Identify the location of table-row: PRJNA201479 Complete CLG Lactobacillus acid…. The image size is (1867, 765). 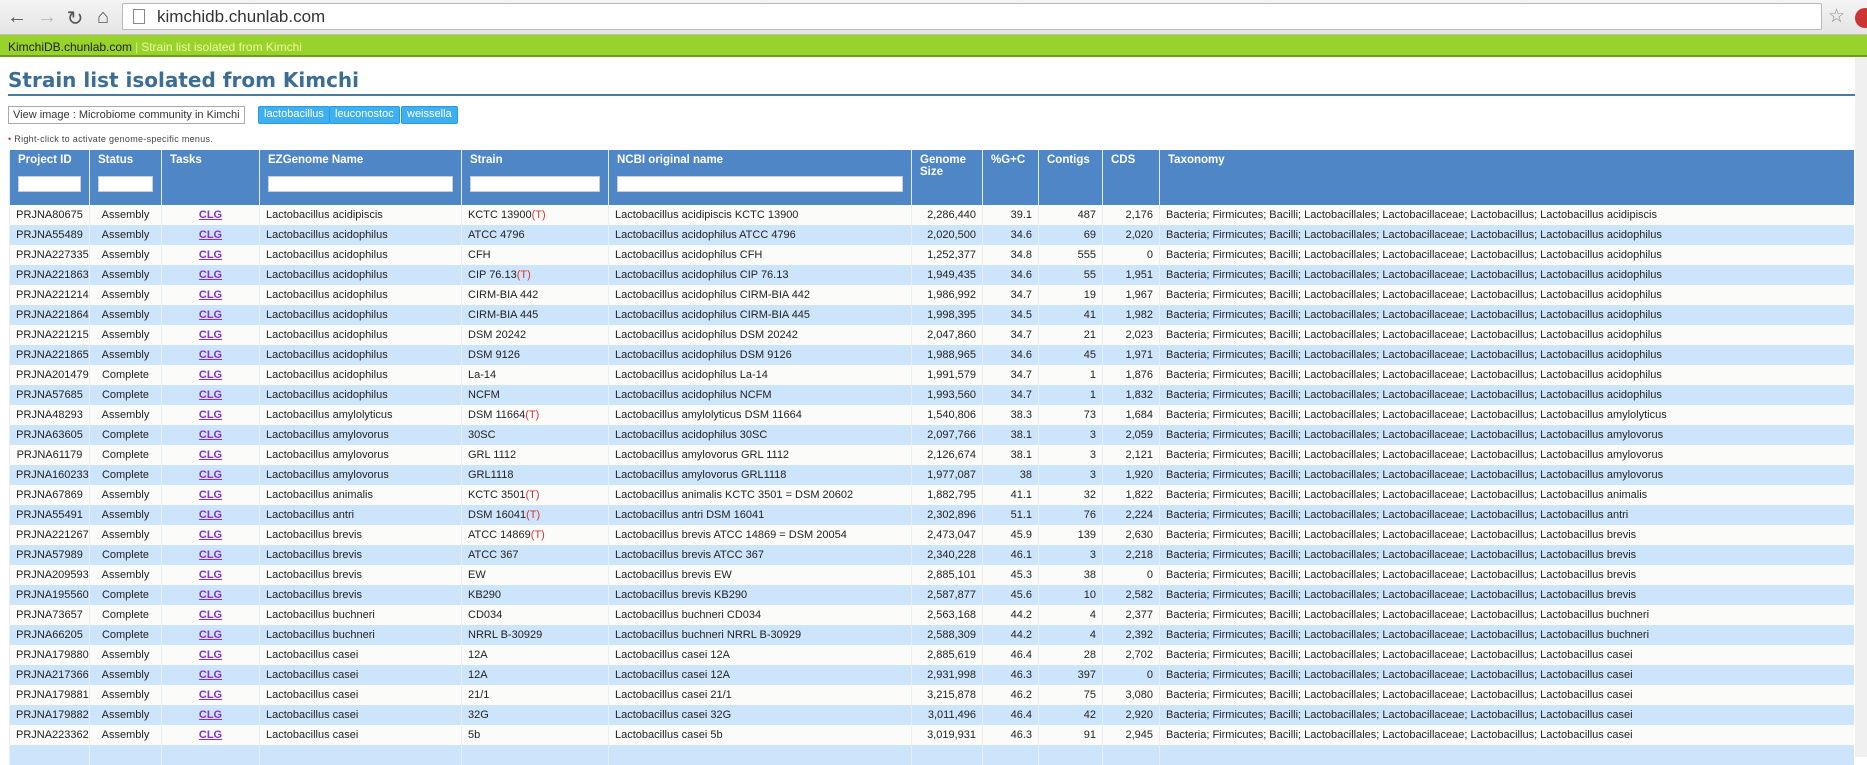
(931, 375).